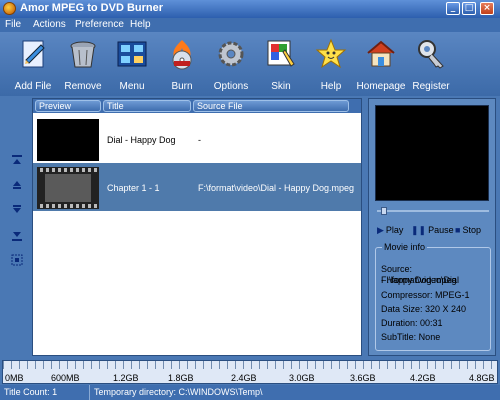 The image size is (500, 400). Describe the element at coordinates (17, 260) in the screenshot. I see `select-all-icon` at that location.